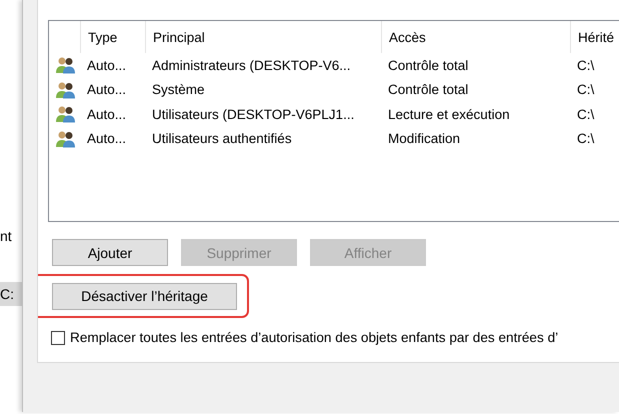  What do you see at coordinates (11, 294) in the screenshot?
I see `background-label: C:` at bounding box center [11, 294].